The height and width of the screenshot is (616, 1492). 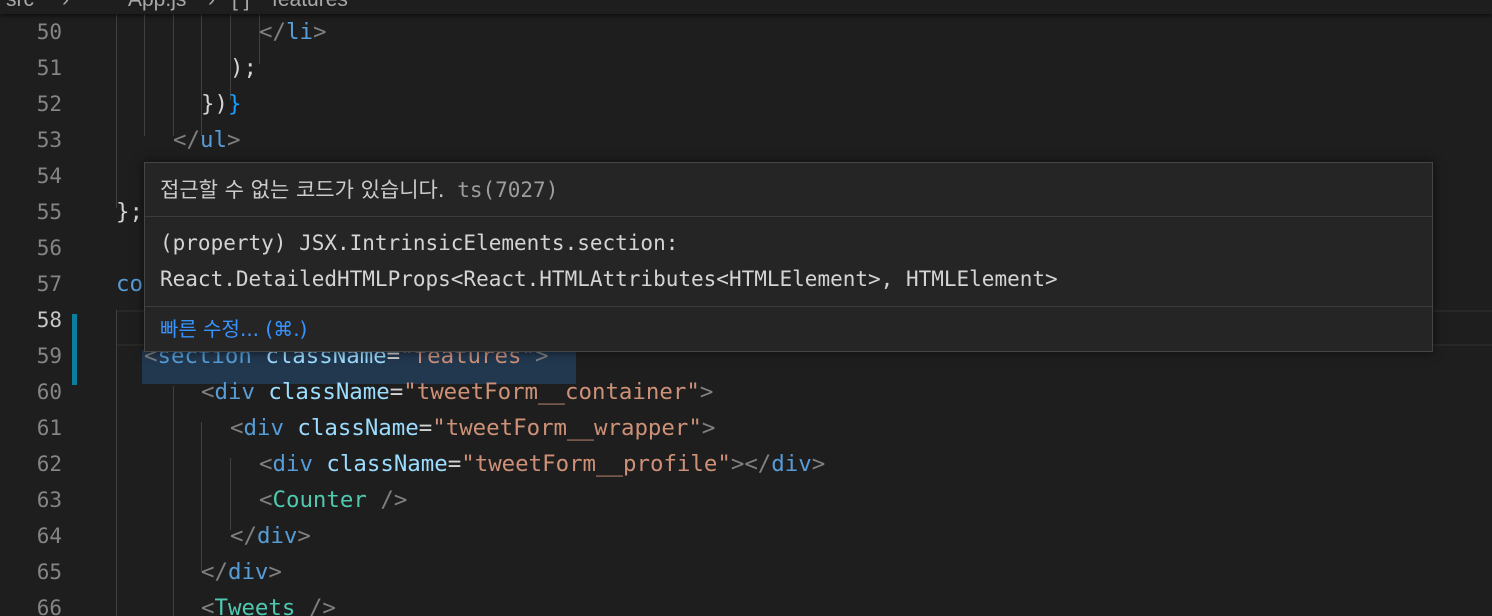 I want to click on code-line: 61 <div className="tweetForm__wrapper">, so click(x=746, y=428).